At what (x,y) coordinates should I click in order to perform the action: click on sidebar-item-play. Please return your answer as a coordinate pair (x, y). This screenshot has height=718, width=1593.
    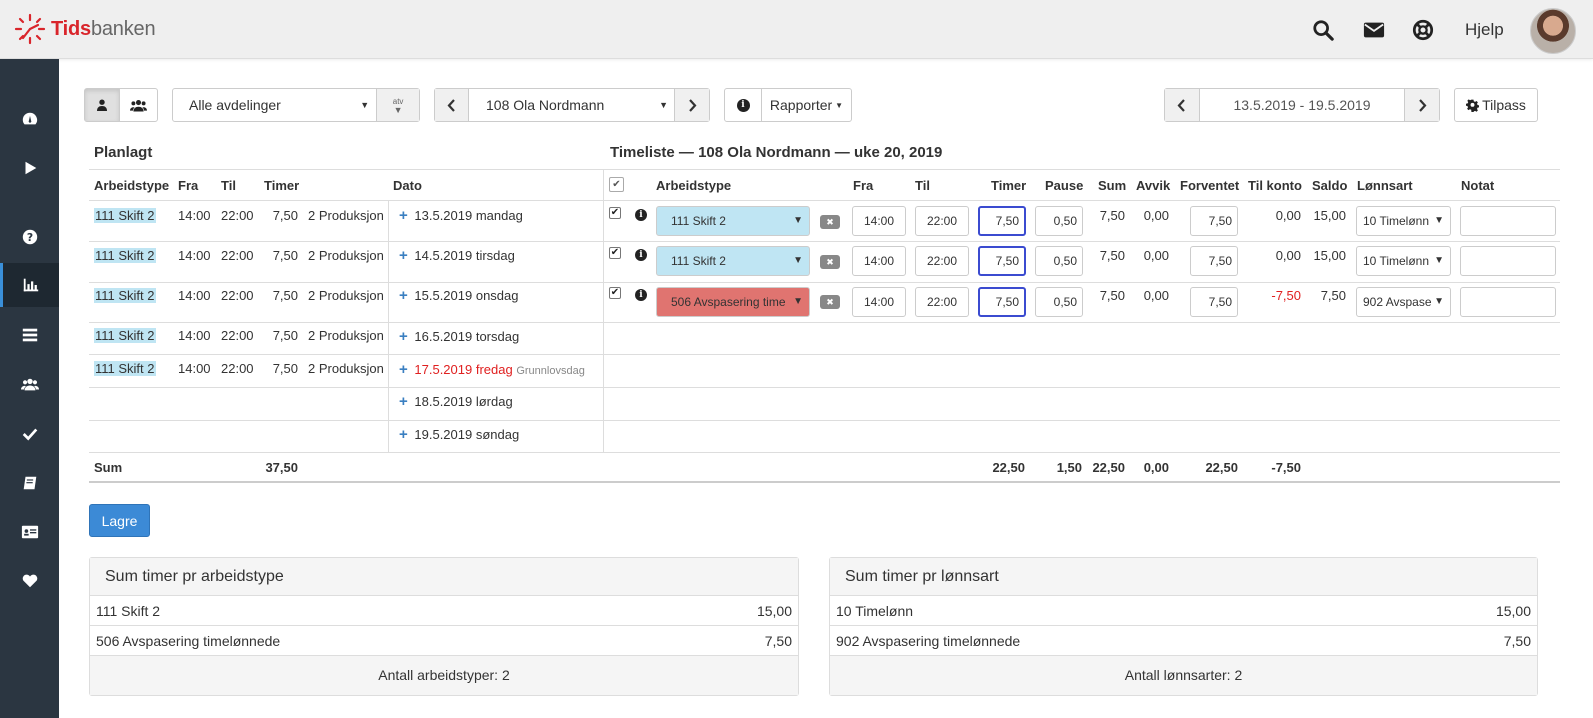
    Looking at the image, I should click on (29, 168).